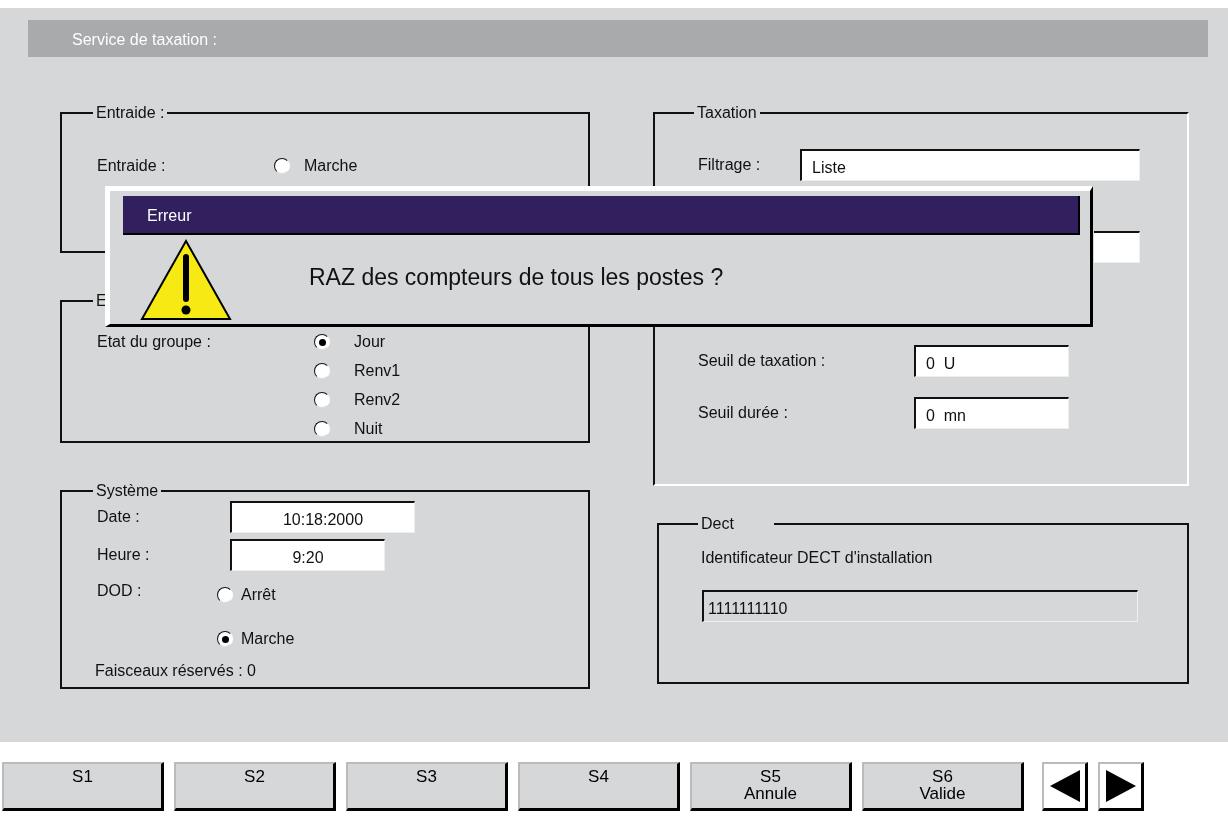 The height and width of the screenshot is (820, 1228). What do you see at coordinates (186, 280) in the screenshot?
I see `warning-icon` at bounding box center [186, 280].